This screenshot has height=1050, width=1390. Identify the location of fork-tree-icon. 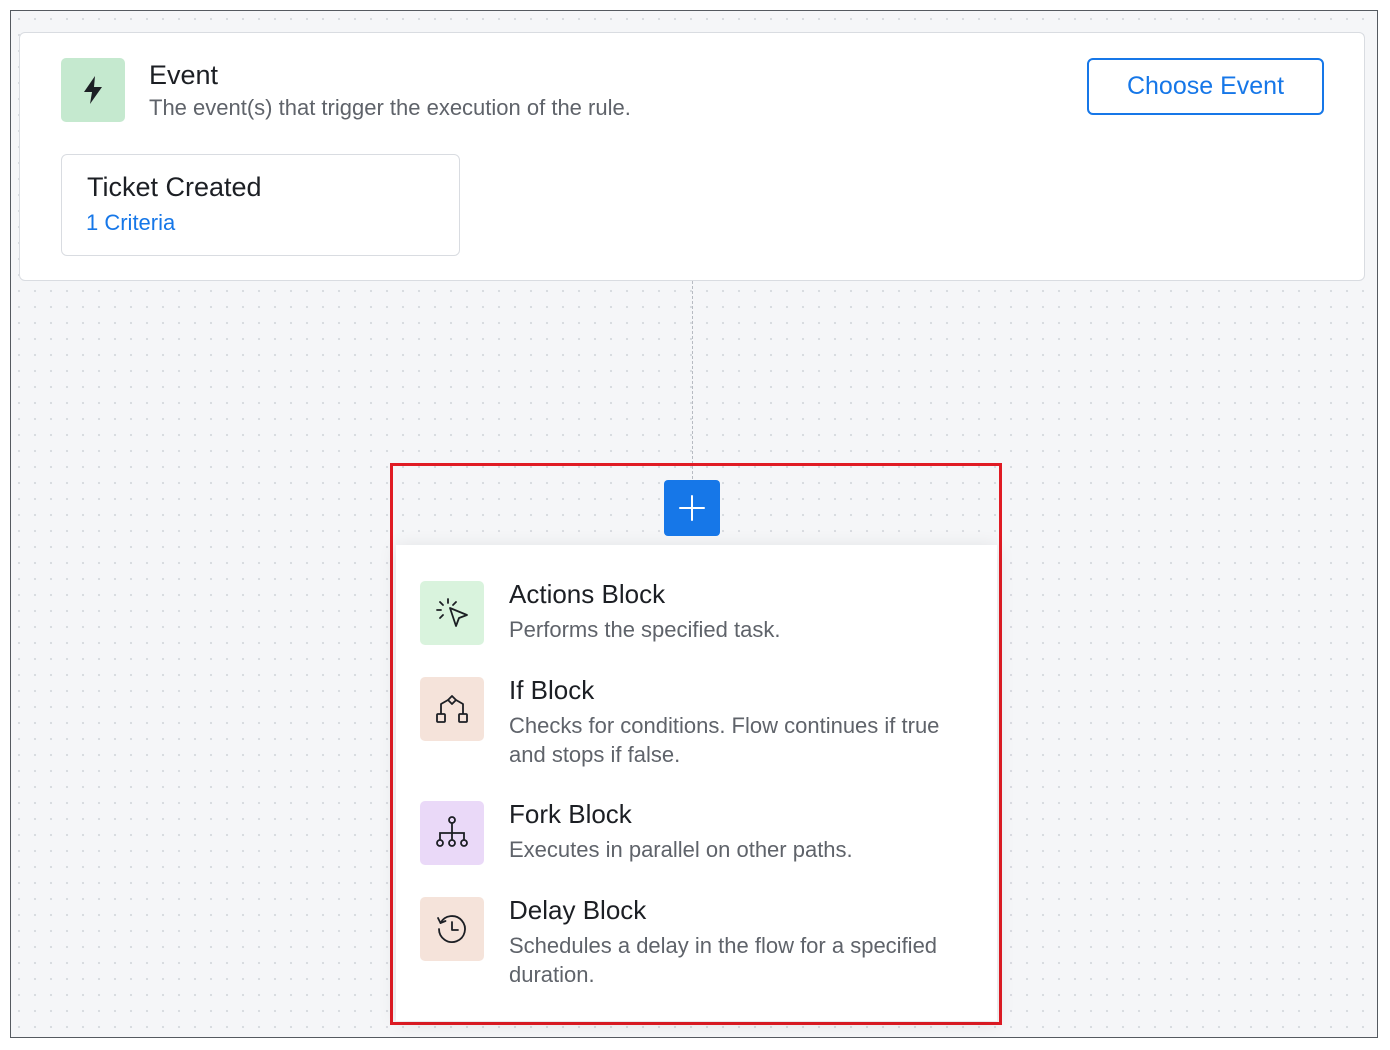
(452, 833).